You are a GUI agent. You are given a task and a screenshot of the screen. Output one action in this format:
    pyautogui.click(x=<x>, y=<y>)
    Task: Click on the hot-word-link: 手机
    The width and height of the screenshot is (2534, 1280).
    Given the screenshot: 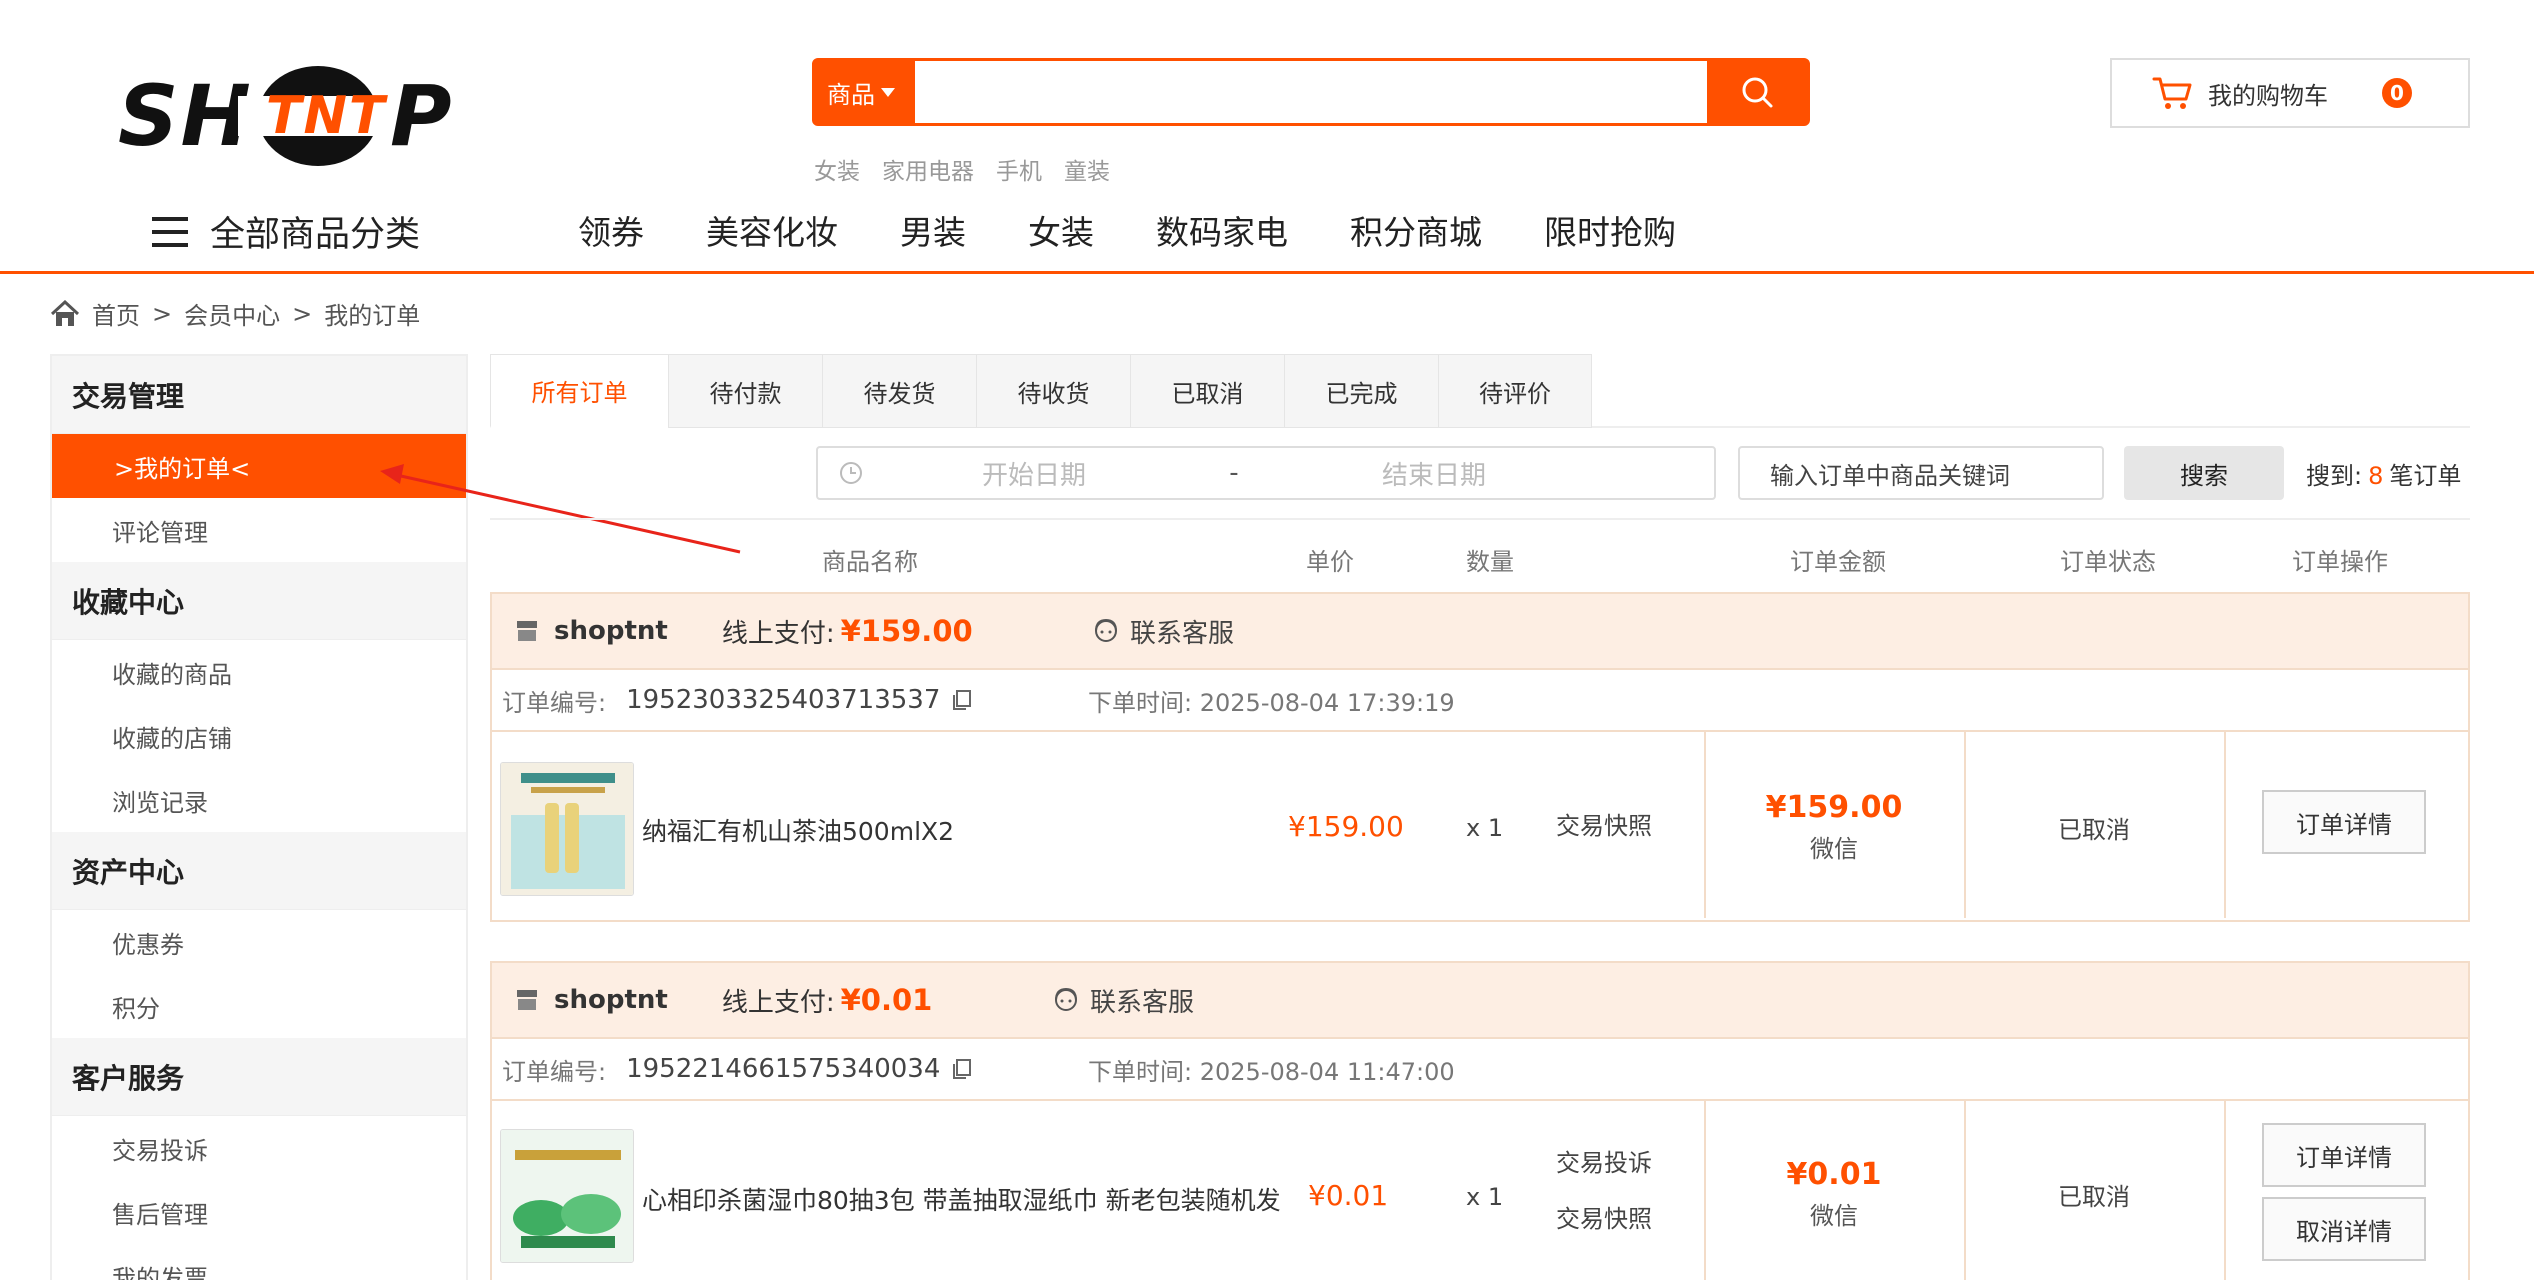 What is the action you would take?
    pyautogui.click(x=1019, y=169)
    